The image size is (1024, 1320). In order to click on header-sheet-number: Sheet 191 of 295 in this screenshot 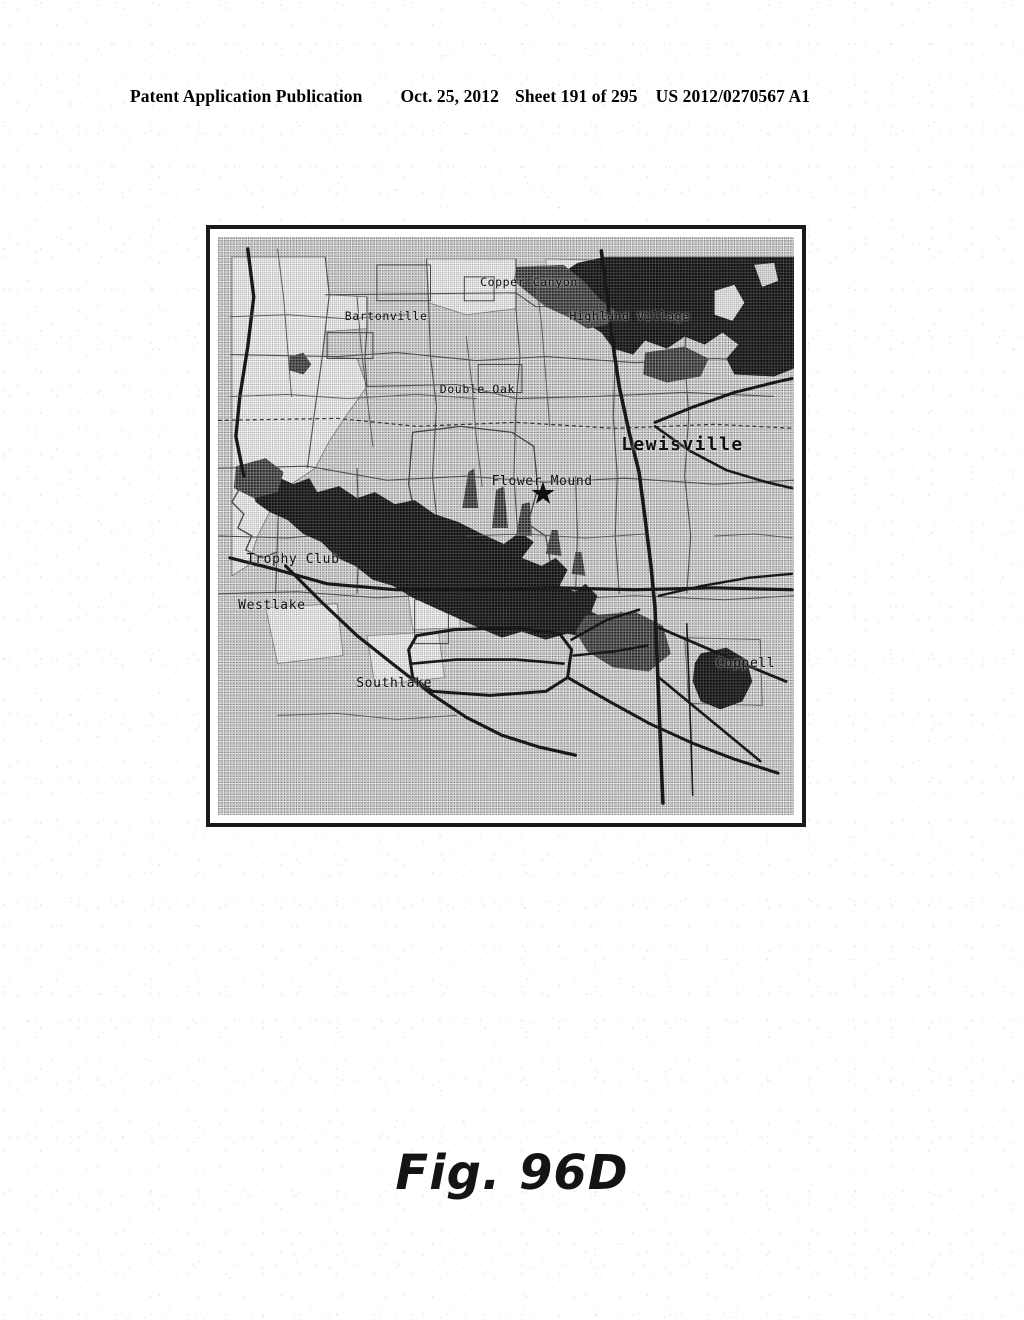, I will do `click(576, 96)`.